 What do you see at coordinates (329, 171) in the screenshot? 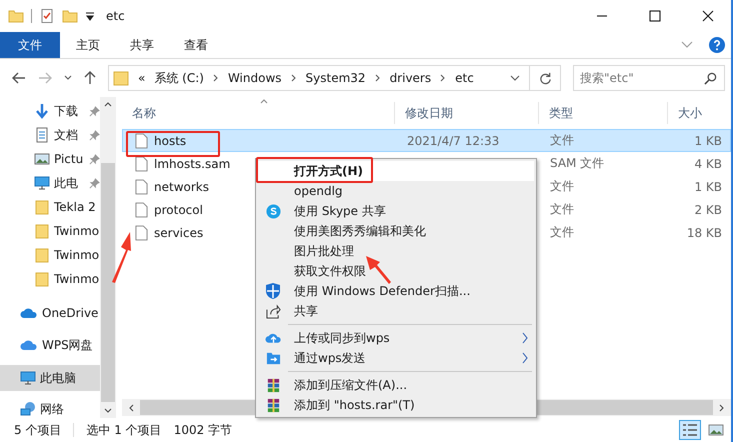
I see `menu-label: 打开方式(H)` at bounding box center [329, 171].